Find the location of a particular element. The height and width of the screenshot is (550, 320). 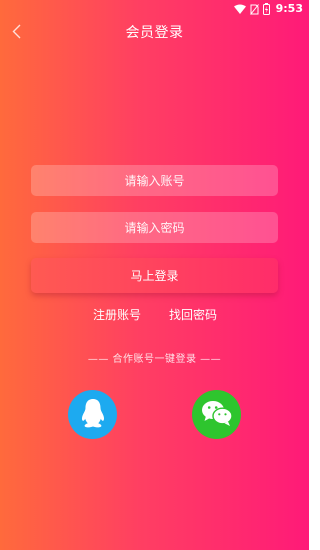

third-party-divider: —— 合作账号一键登录 —— is located at coordinates (154, 359).